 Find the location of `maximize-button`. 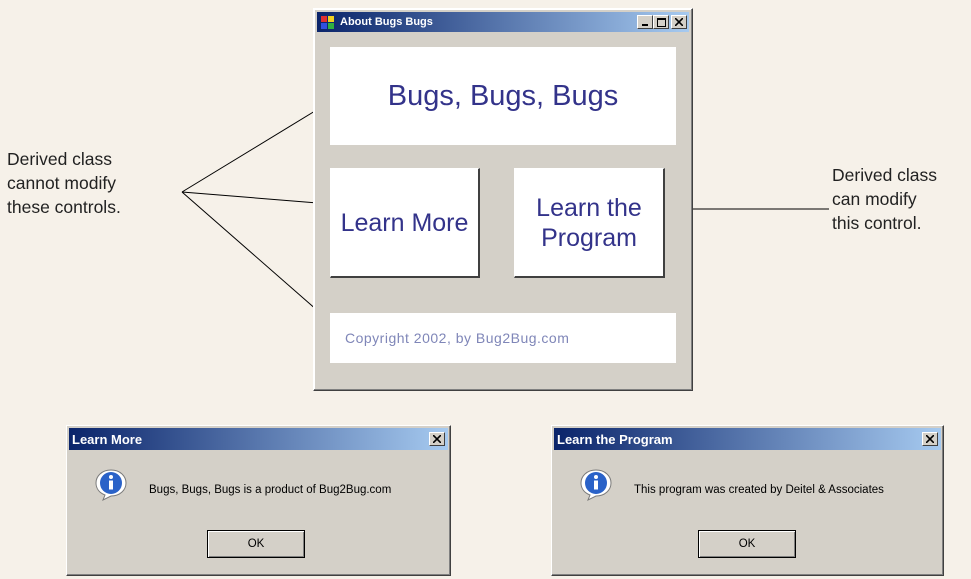

maximize-button is located at coordinates (661, 22).